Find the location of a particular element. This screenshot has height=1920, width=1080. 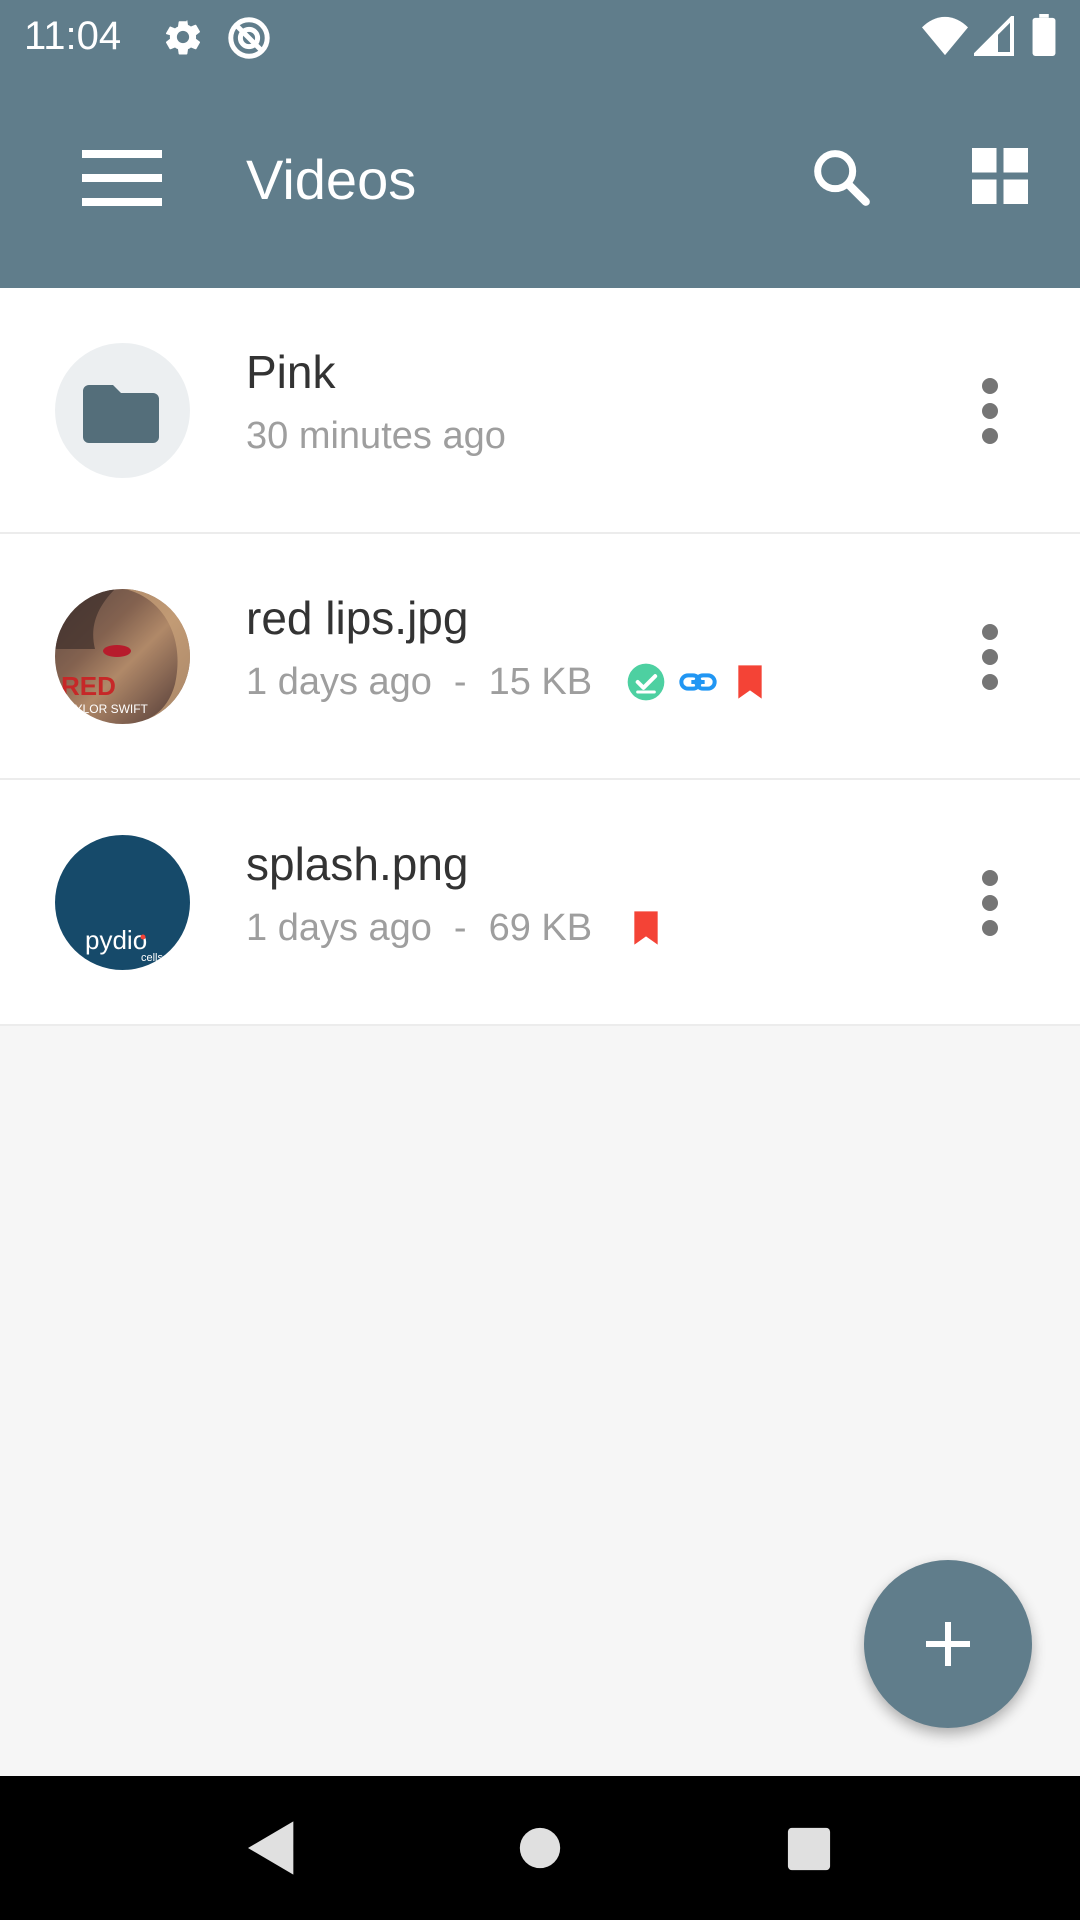

file-size: 15 KB is located at coordinates (540, 682).